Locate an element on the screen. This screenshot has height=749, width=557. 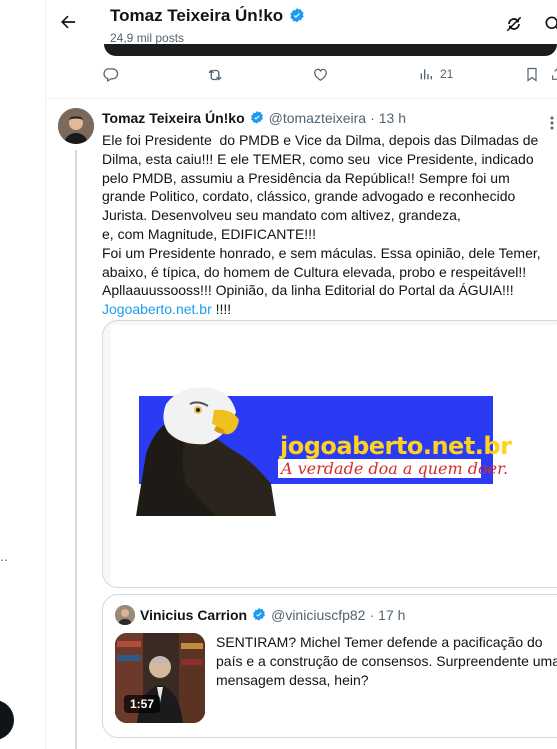
previous-post-media is located at coordinates (330, 50).